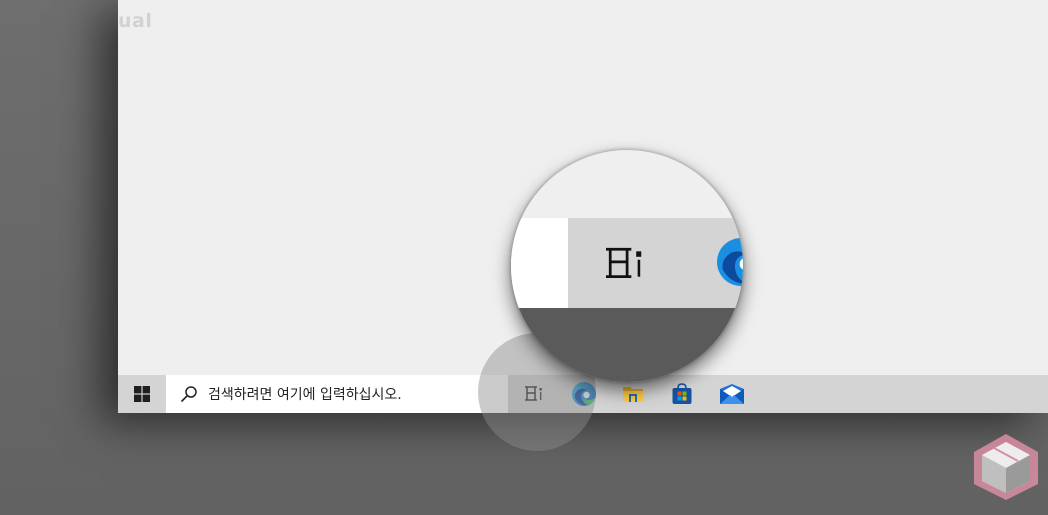 The image size is (1048, 515). I want to click on magnifier-lens, so click(627, 266).